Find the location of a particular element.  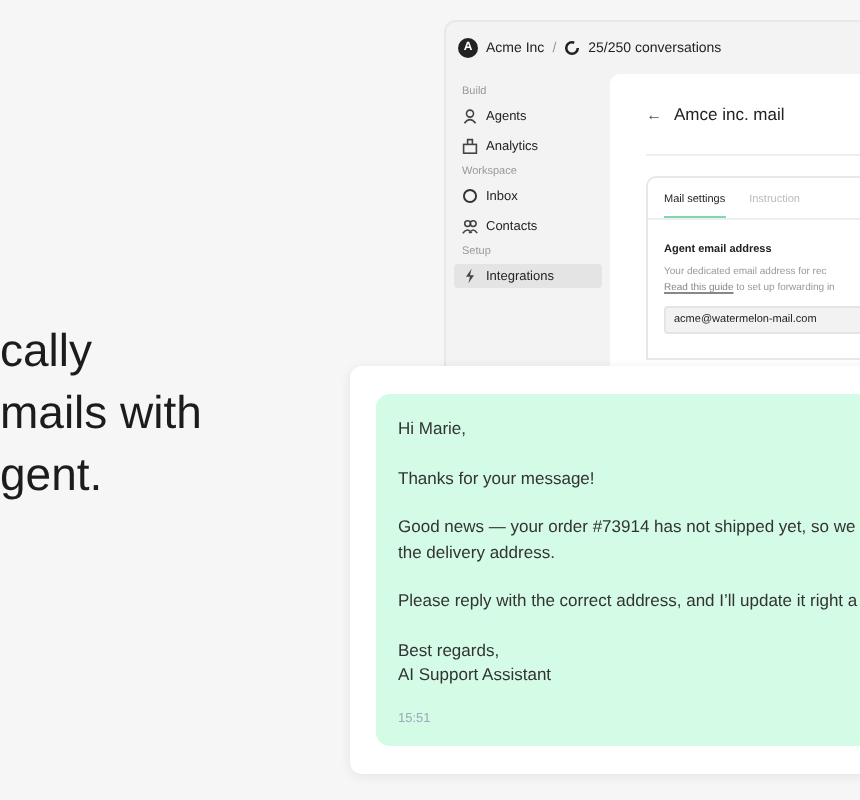

headline-text: mails with is located at coordinates (101, 413).